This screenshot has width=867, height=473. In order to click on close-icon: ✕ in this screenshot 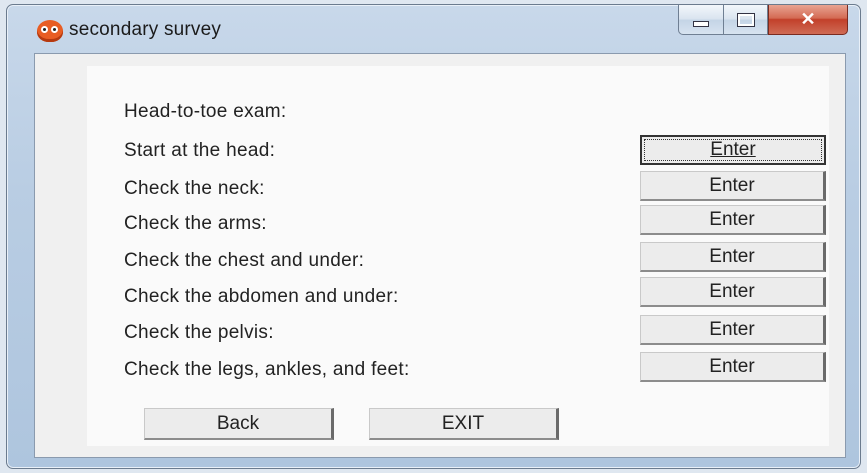, I will do `click(808, 19)`.